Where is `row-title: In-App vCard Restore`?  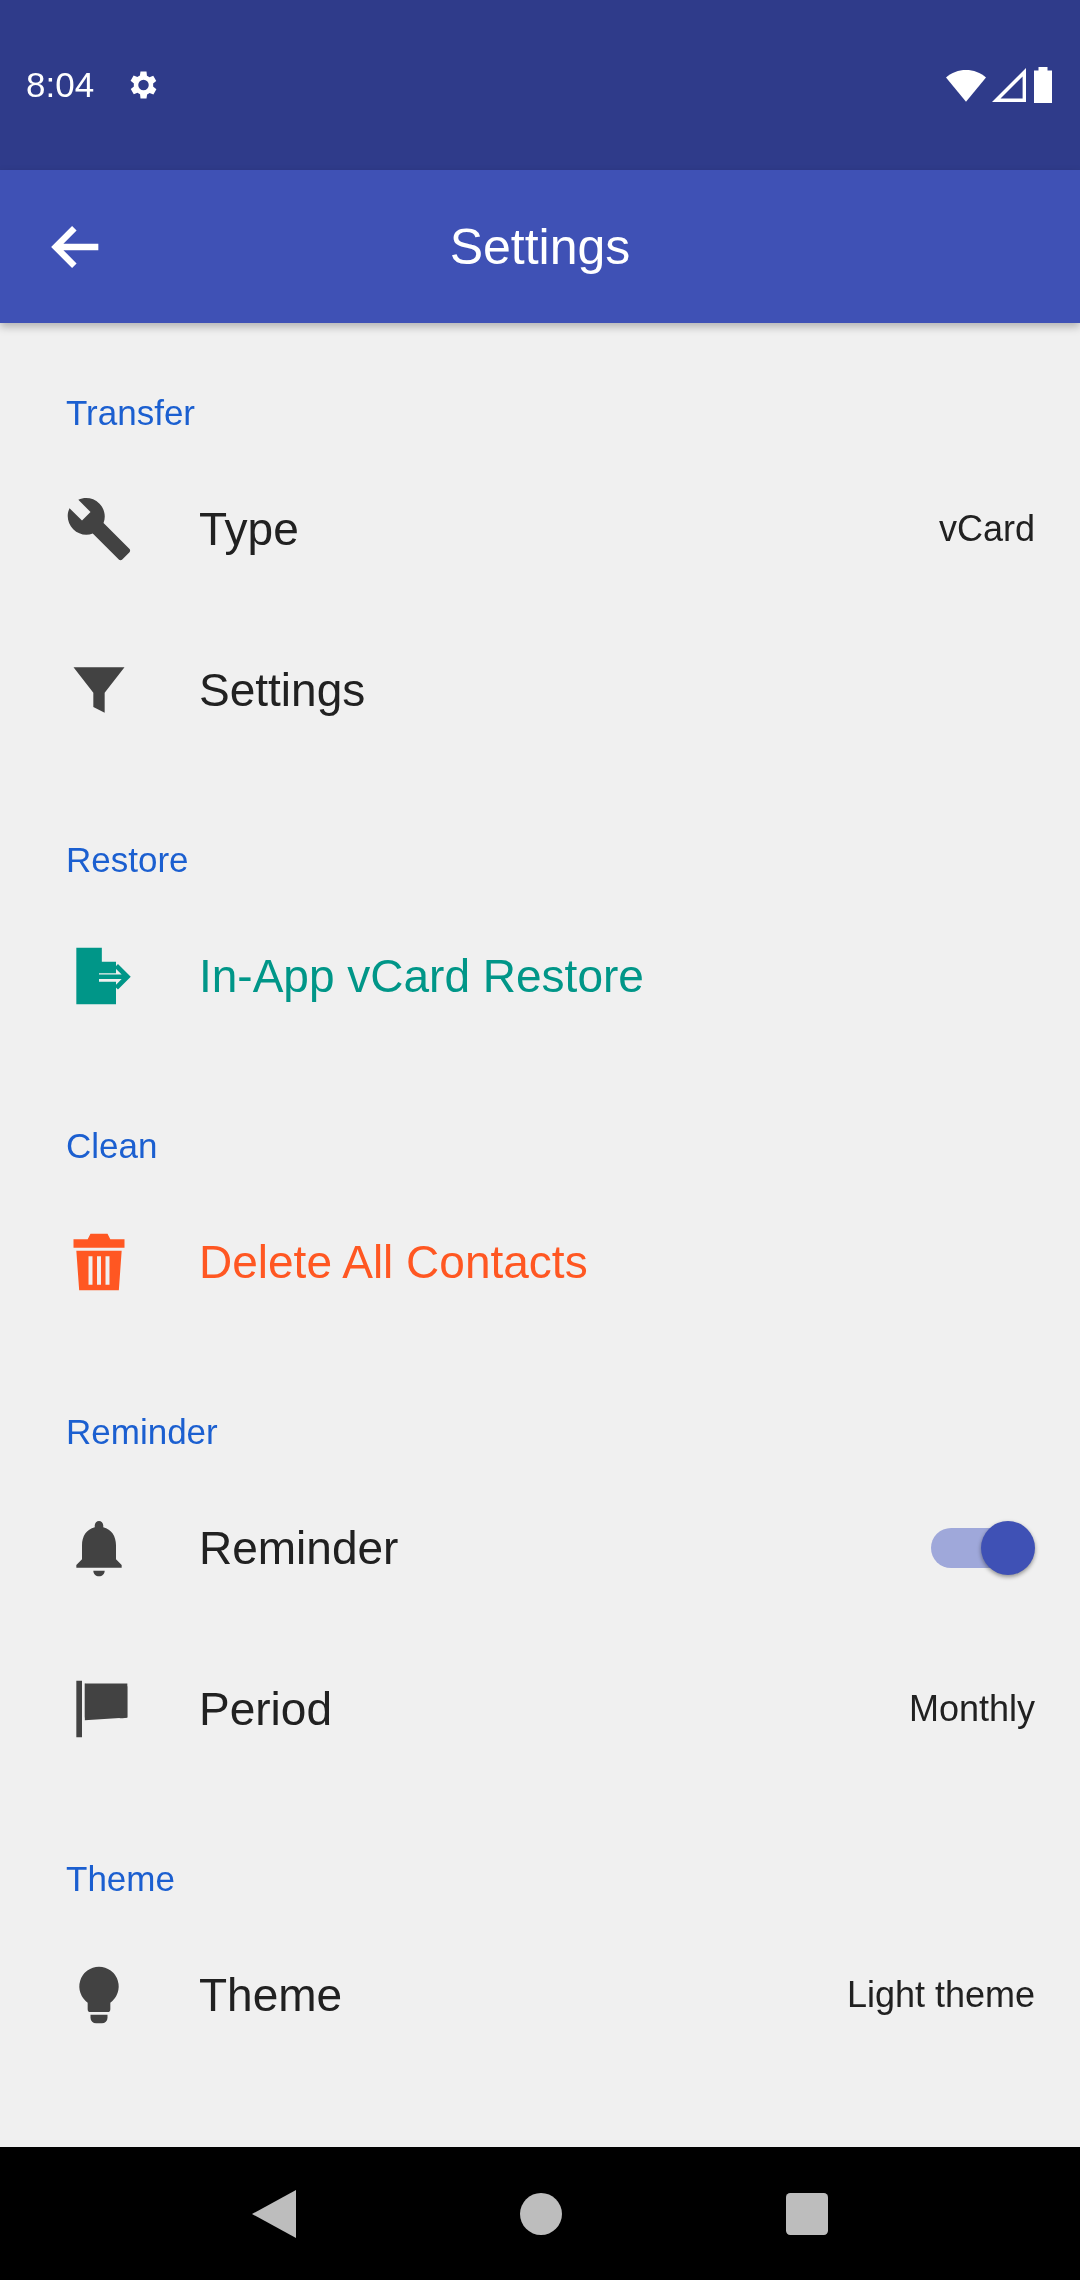 row-title: In-App vCard Restore is located at coordinates (421, 975).